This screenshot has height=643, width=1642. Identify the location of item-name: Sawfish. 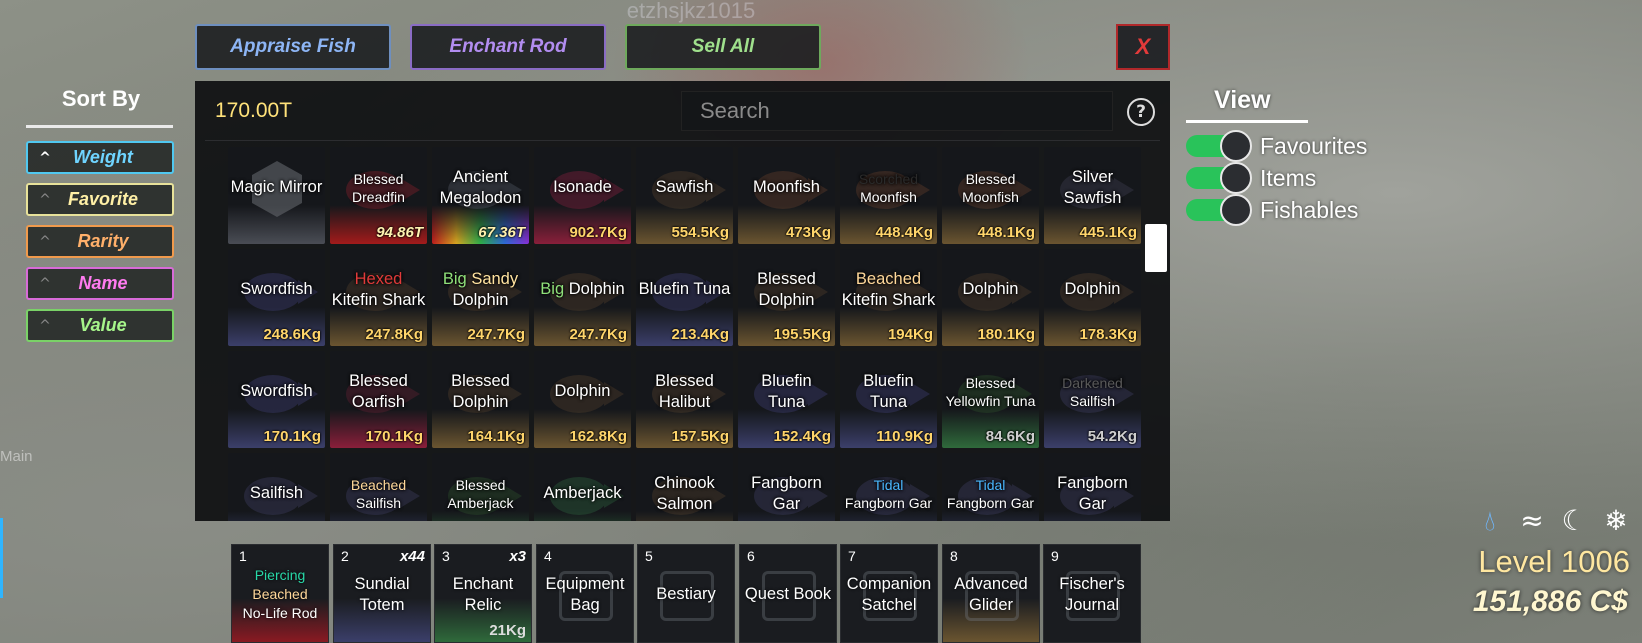
(684, 187).